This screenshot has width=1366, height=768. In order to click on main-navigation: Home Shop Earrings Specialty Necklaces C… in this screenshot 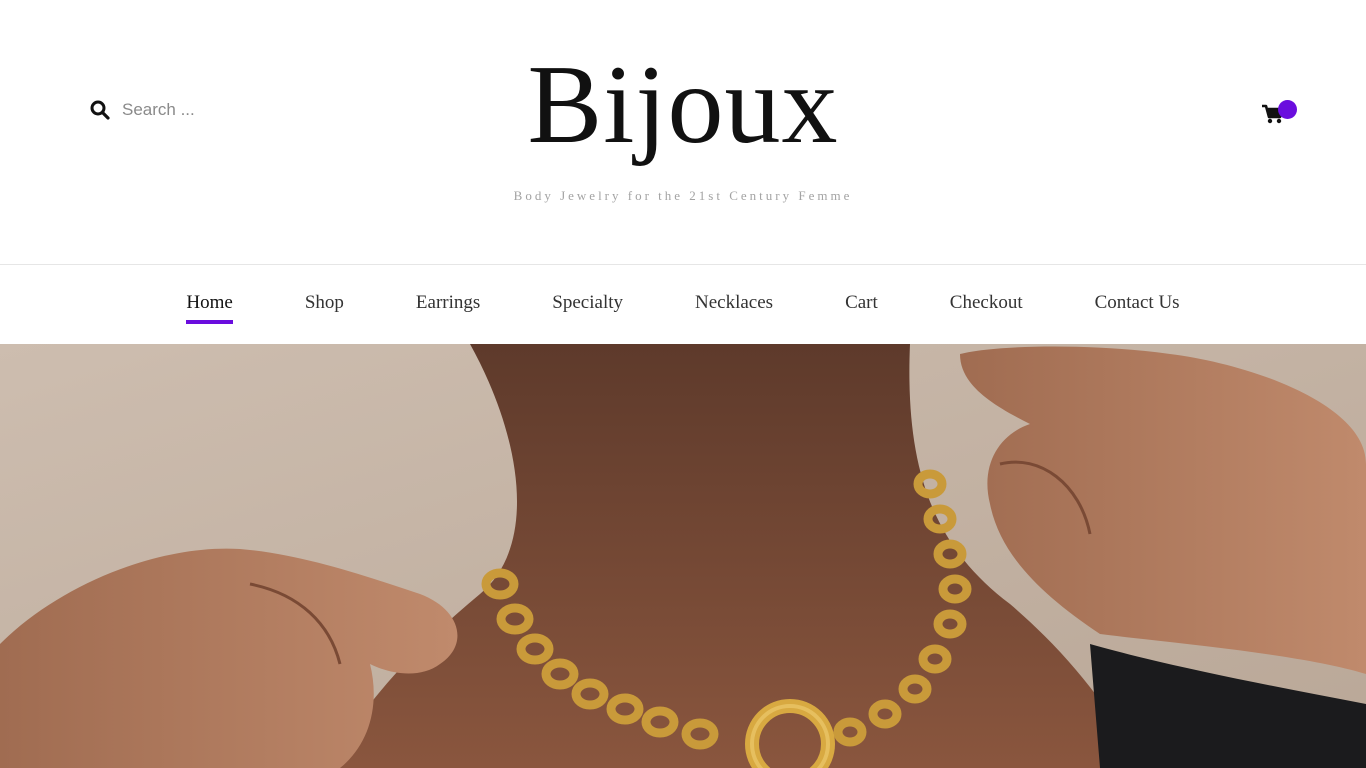, I will do `click(683, 304)`.